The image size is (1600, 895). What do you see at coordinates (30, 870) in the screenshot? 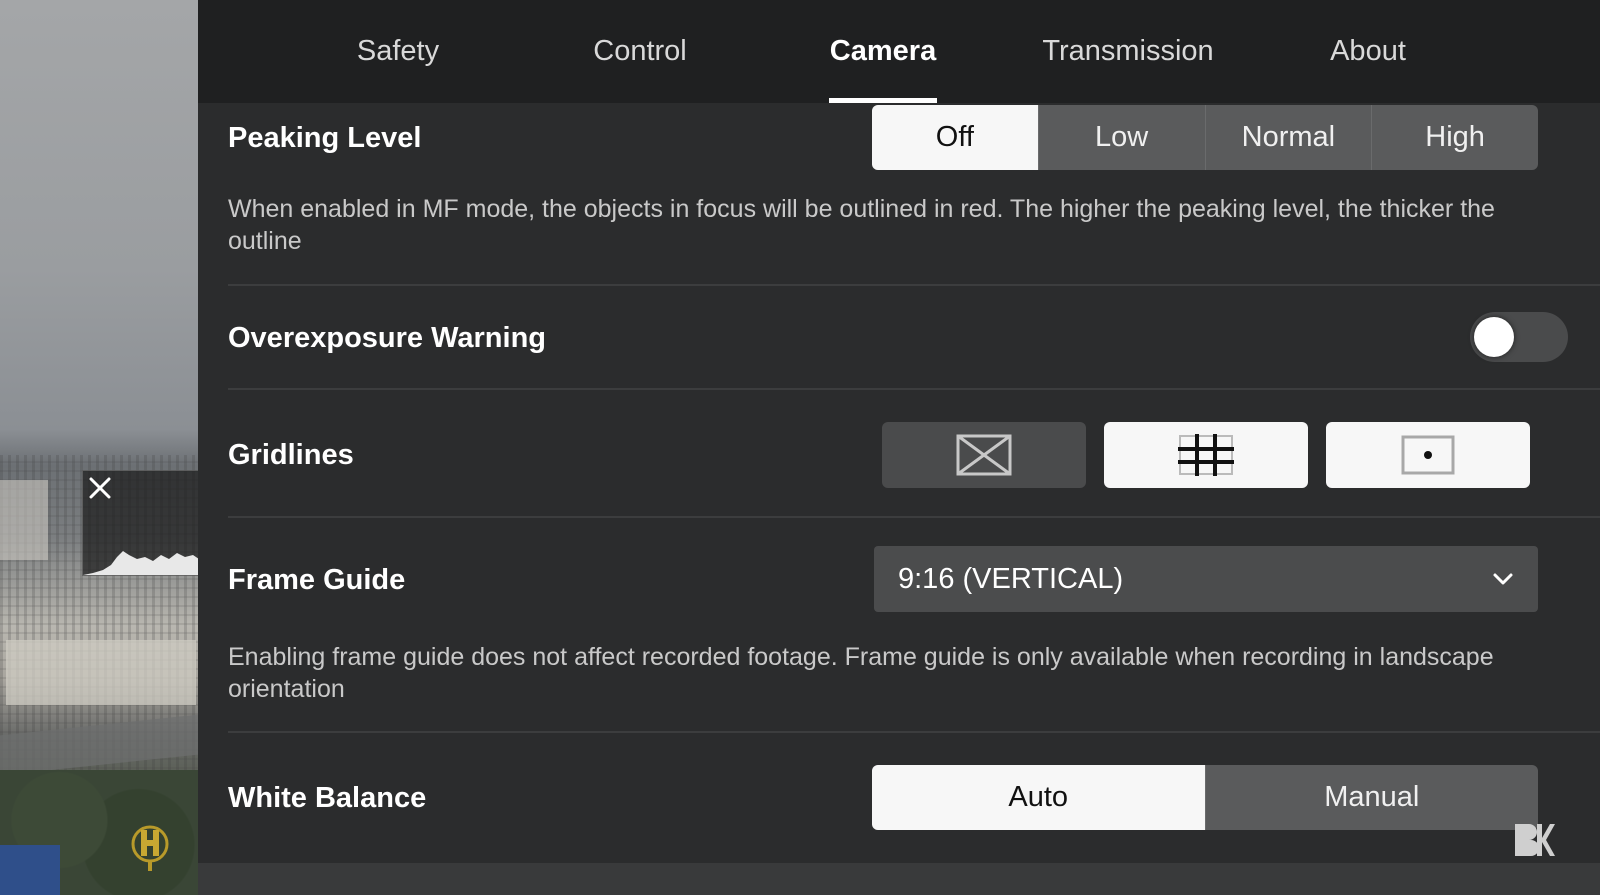
I see `preview-court` at bounding box center [30, 870].